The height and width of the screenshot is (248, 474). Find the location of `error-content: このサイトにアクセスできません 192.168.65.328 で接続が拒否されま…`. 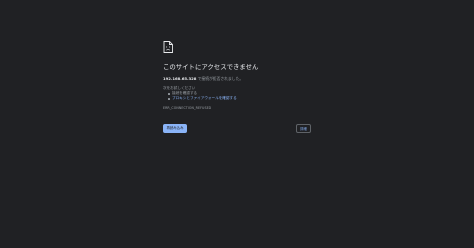

error-content: このサイトにアクセスできません 192.168.65.328 で接続が拒否されま… is located at coordinates (238, 76).